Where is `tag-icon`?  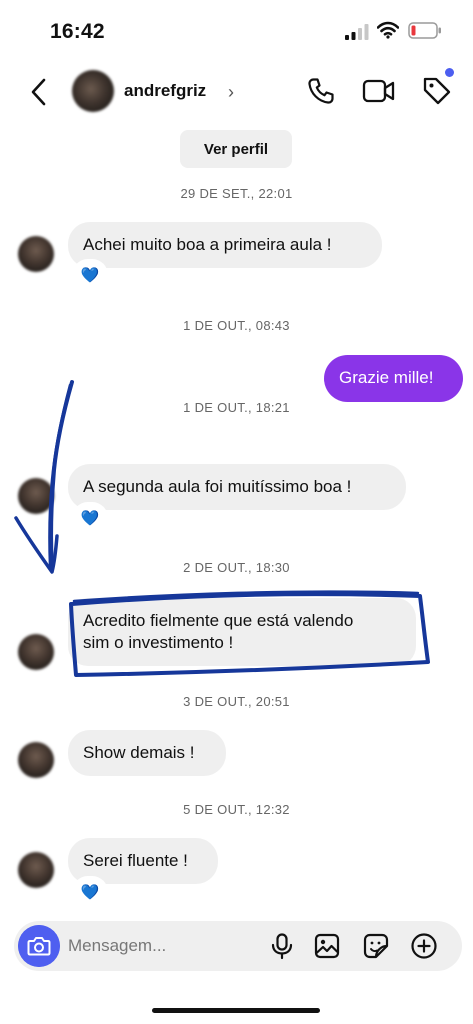 tag-icon is located at coordinates (437, 91).